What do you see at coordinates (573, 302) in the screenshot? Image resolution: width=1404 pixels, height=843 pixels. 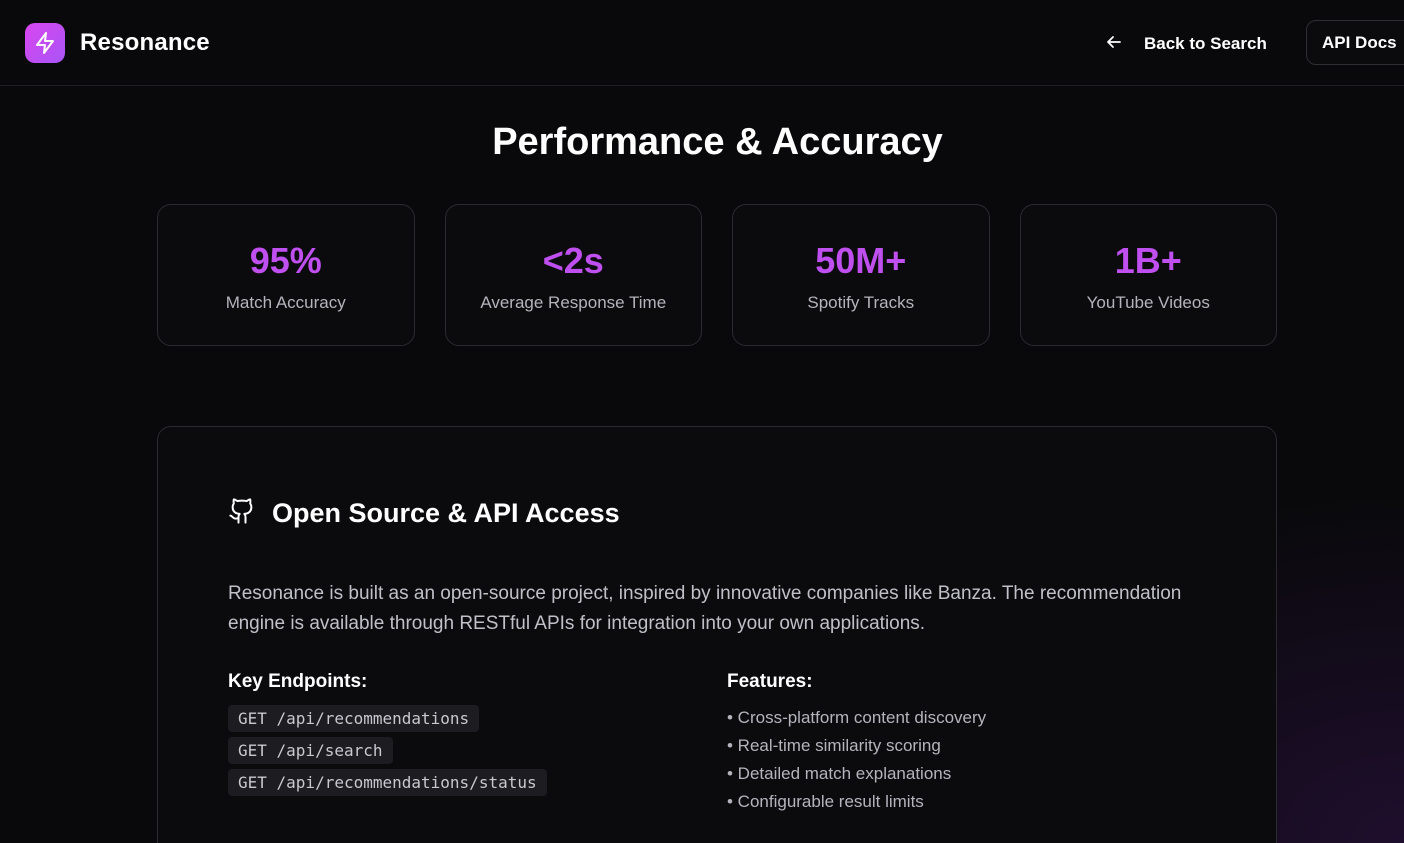 I see `stat-label: Average Response Time` at bounding box center [573, 302].